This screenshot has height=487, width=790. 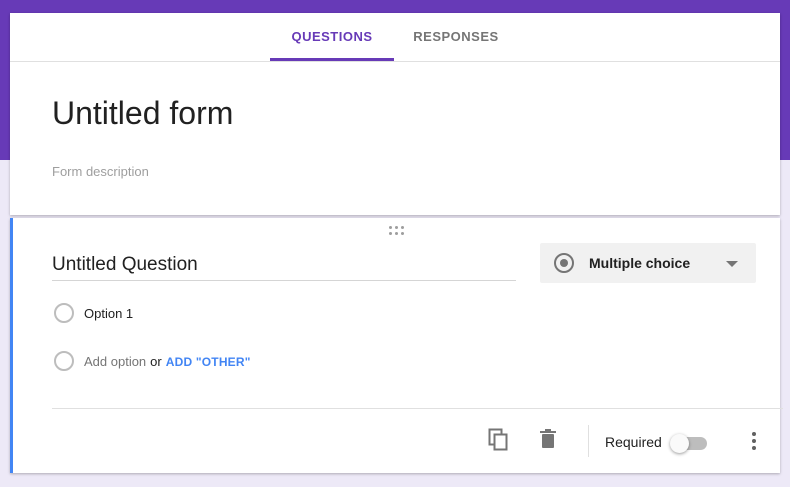 I want to click on form-description-field: Form description, so click(x=100, y=171).